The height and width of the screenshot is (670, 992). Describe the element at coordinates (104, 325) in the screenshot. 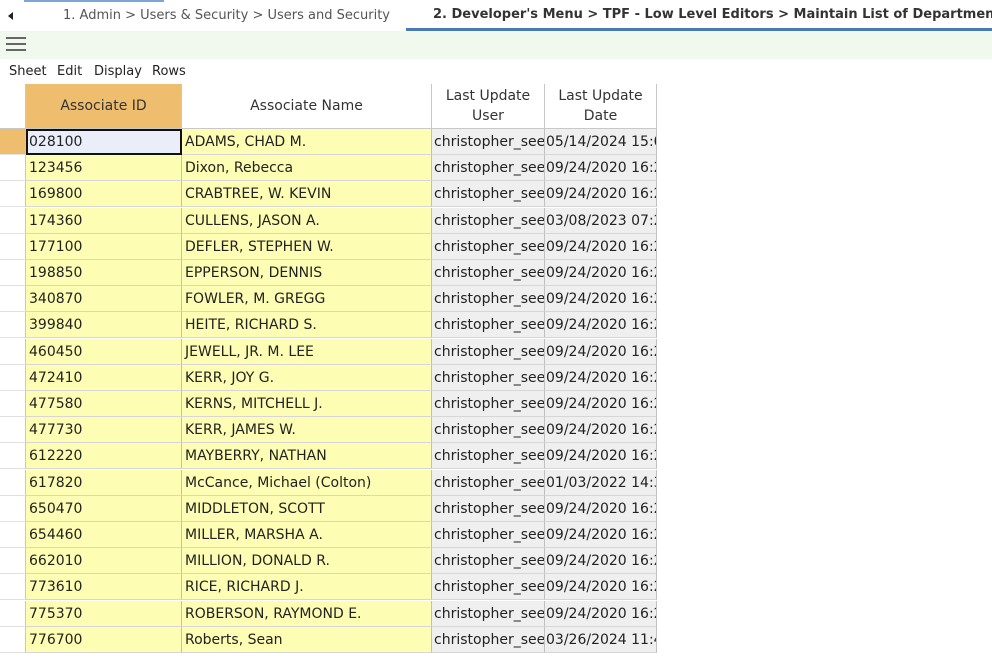

I see `associate-id-cell: 399840` at that location.